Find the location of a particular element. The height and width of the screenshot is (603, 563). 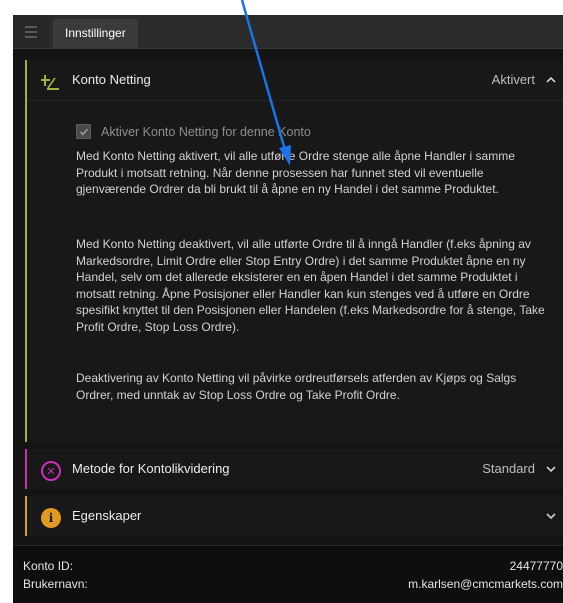

tab-innstillinger: Innstillinger is located at coordinates (95, 33).